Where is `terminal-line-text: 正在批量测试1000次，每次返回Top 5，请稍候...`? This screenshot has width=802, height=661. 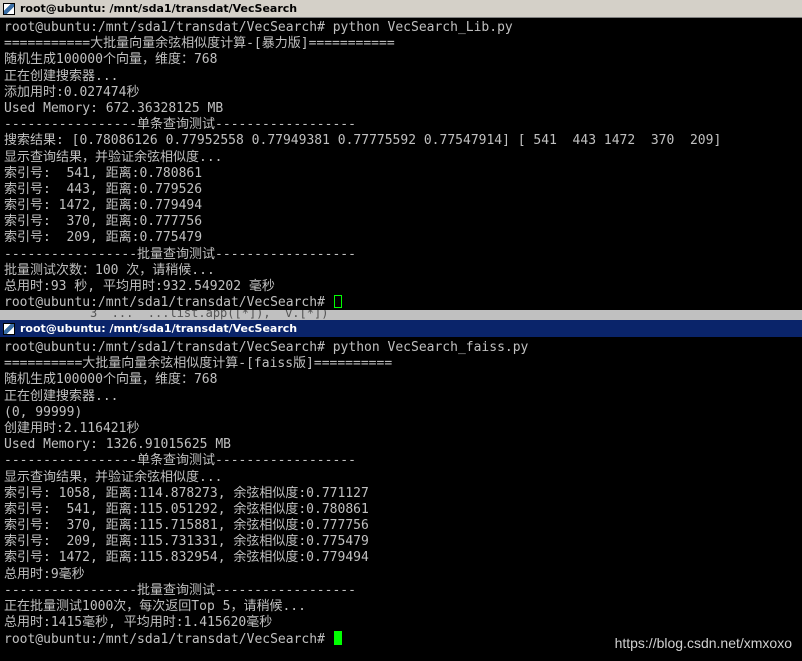
terminal-line-text: 正在批量测试1000次，每次返回Top 5，请稍候... is located at coordinates (155, 606).